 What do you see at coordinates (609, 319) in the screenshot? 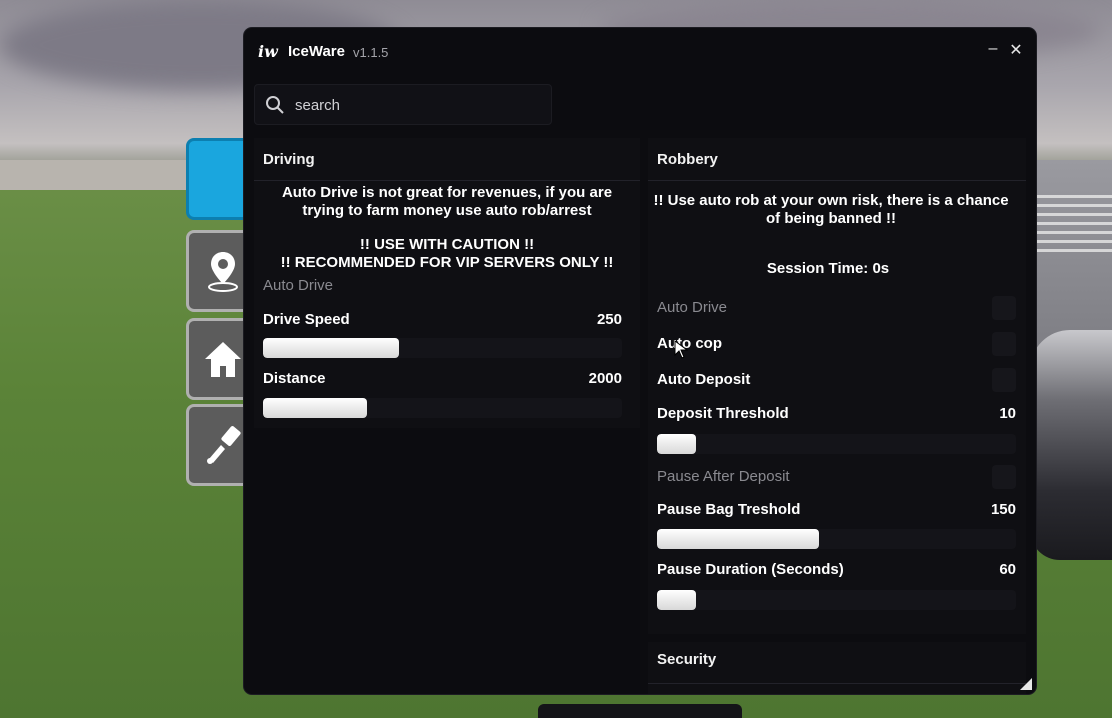
I see `drive-speed-value: 250` at bounding box center [609, 319].